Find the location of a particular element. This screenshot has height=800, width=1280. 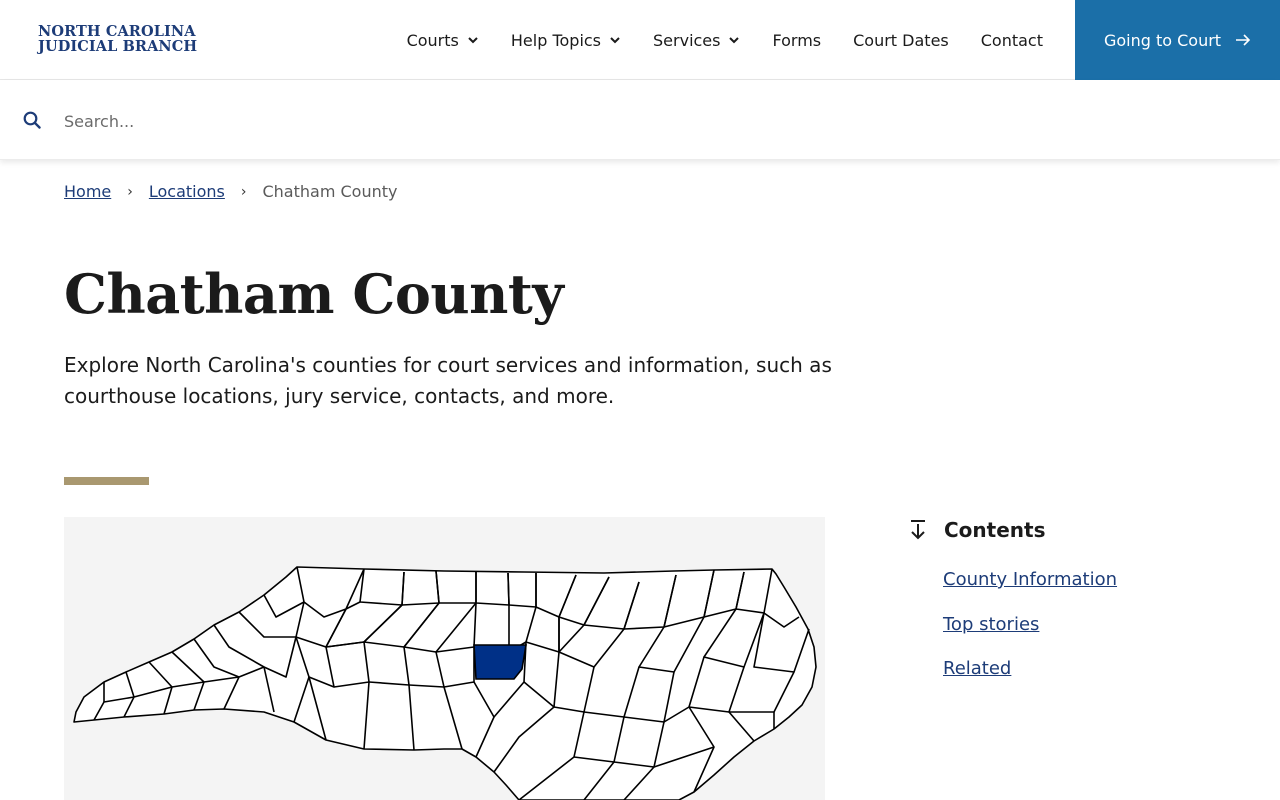

nav-help-topics: Help Topics is located at coordinates (566, 40).